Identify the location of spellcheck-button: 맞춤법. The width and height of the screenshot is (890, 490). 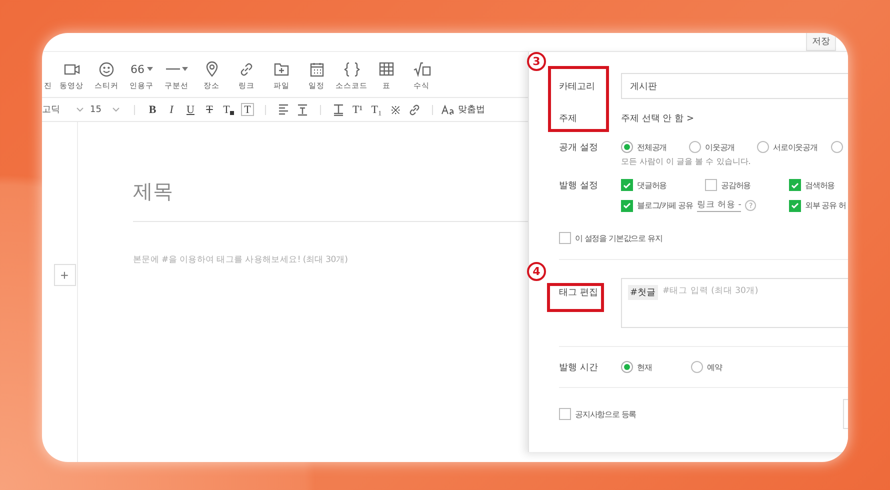
(463, 109).